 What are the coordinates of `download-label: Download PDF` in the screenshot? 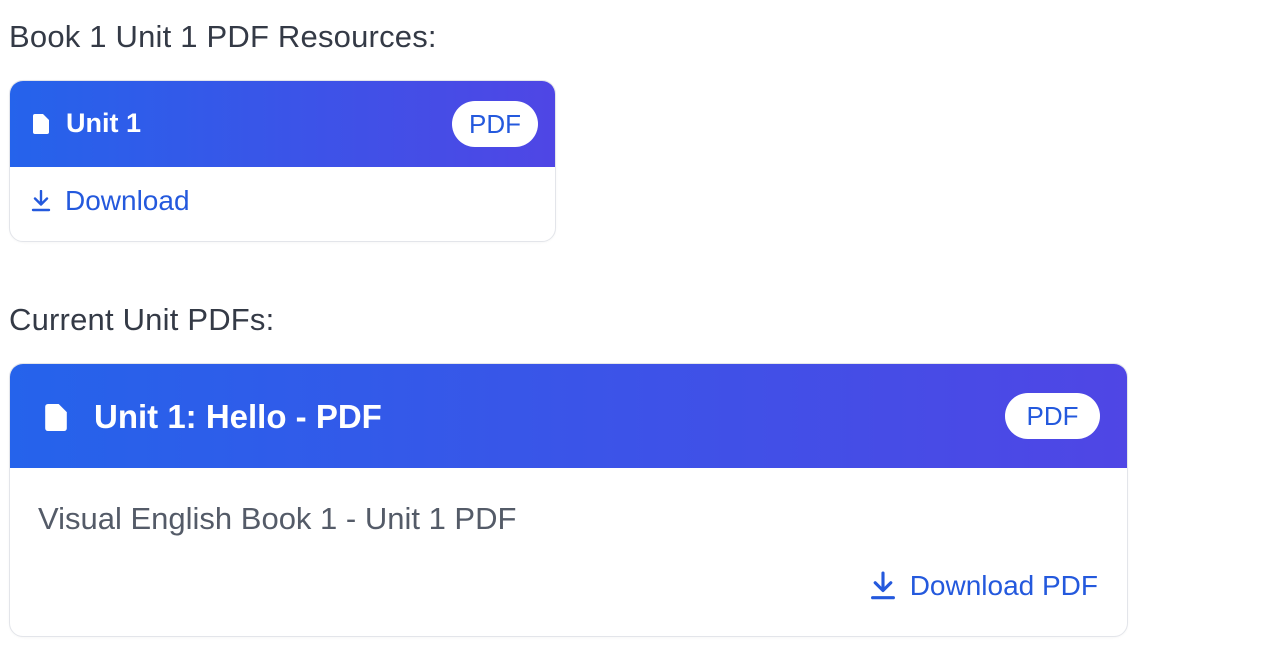 It's located at (1004, 586).